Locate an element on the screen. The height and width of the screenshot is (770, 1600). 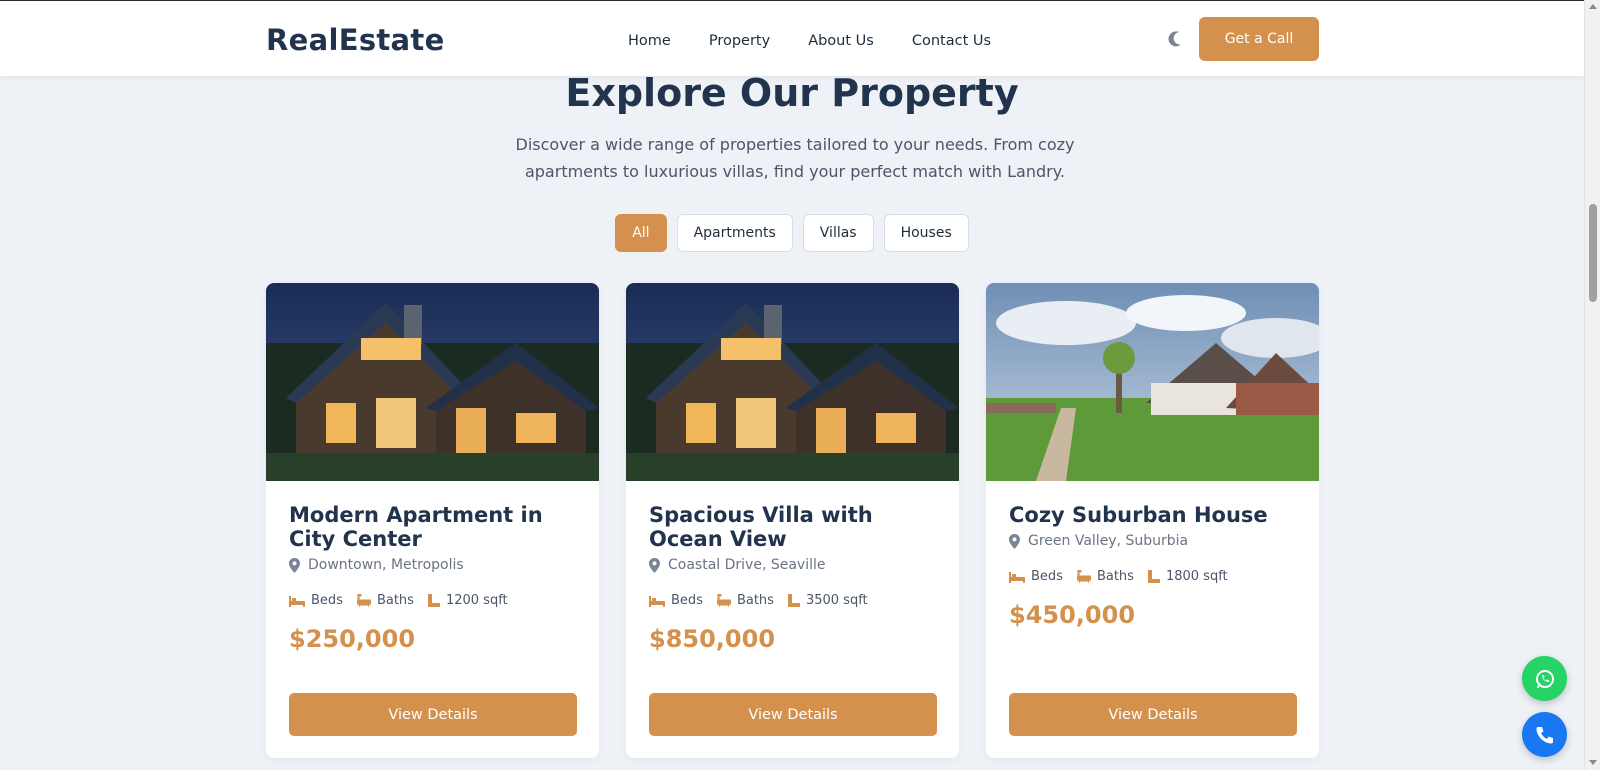
location-text: Green Valley, Suburbia is located at coordinates (1108, 541).